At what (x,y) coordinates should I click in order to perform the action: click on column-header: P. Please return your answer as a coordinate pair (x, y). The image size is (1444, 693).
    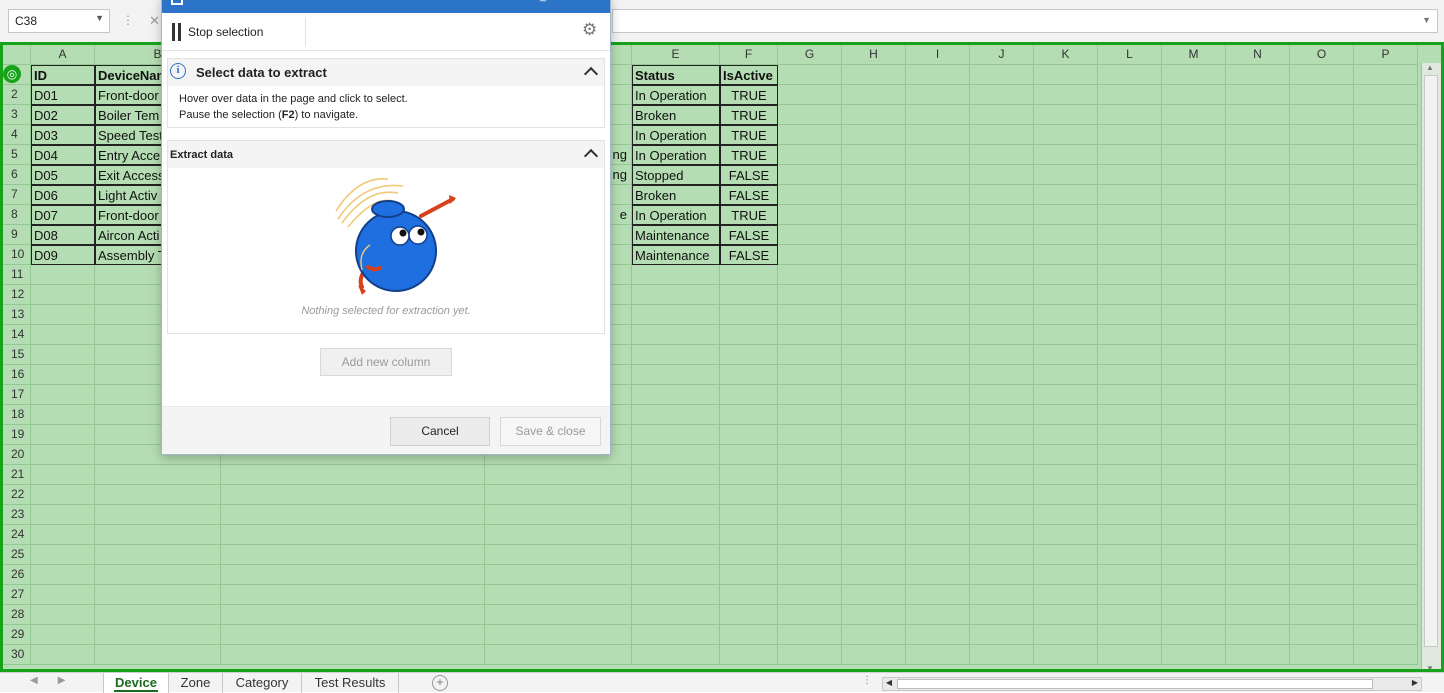
    Looking at the image, I should click on (1386, 55).